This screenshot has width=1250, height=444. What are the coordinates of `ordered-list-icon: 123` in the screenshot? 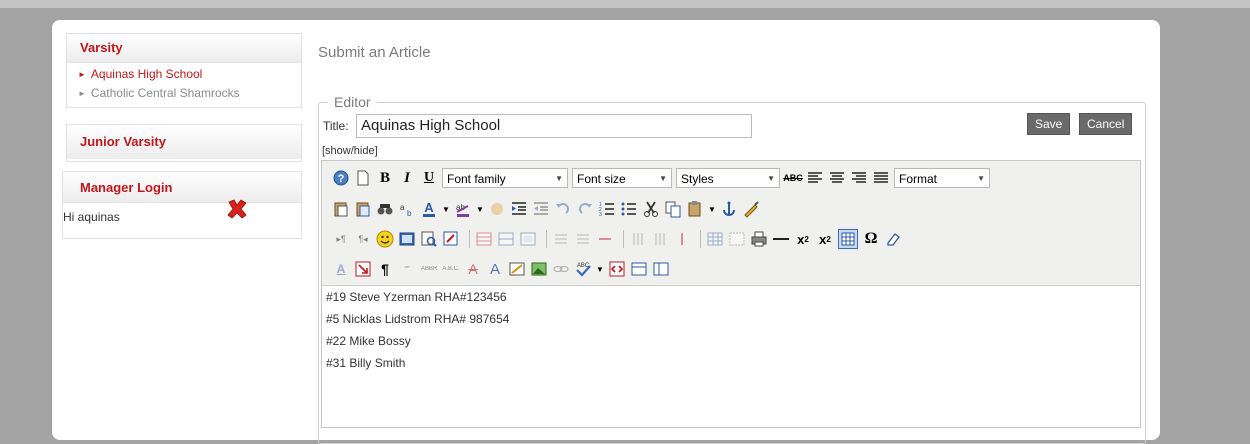 It's located at (607, 209).